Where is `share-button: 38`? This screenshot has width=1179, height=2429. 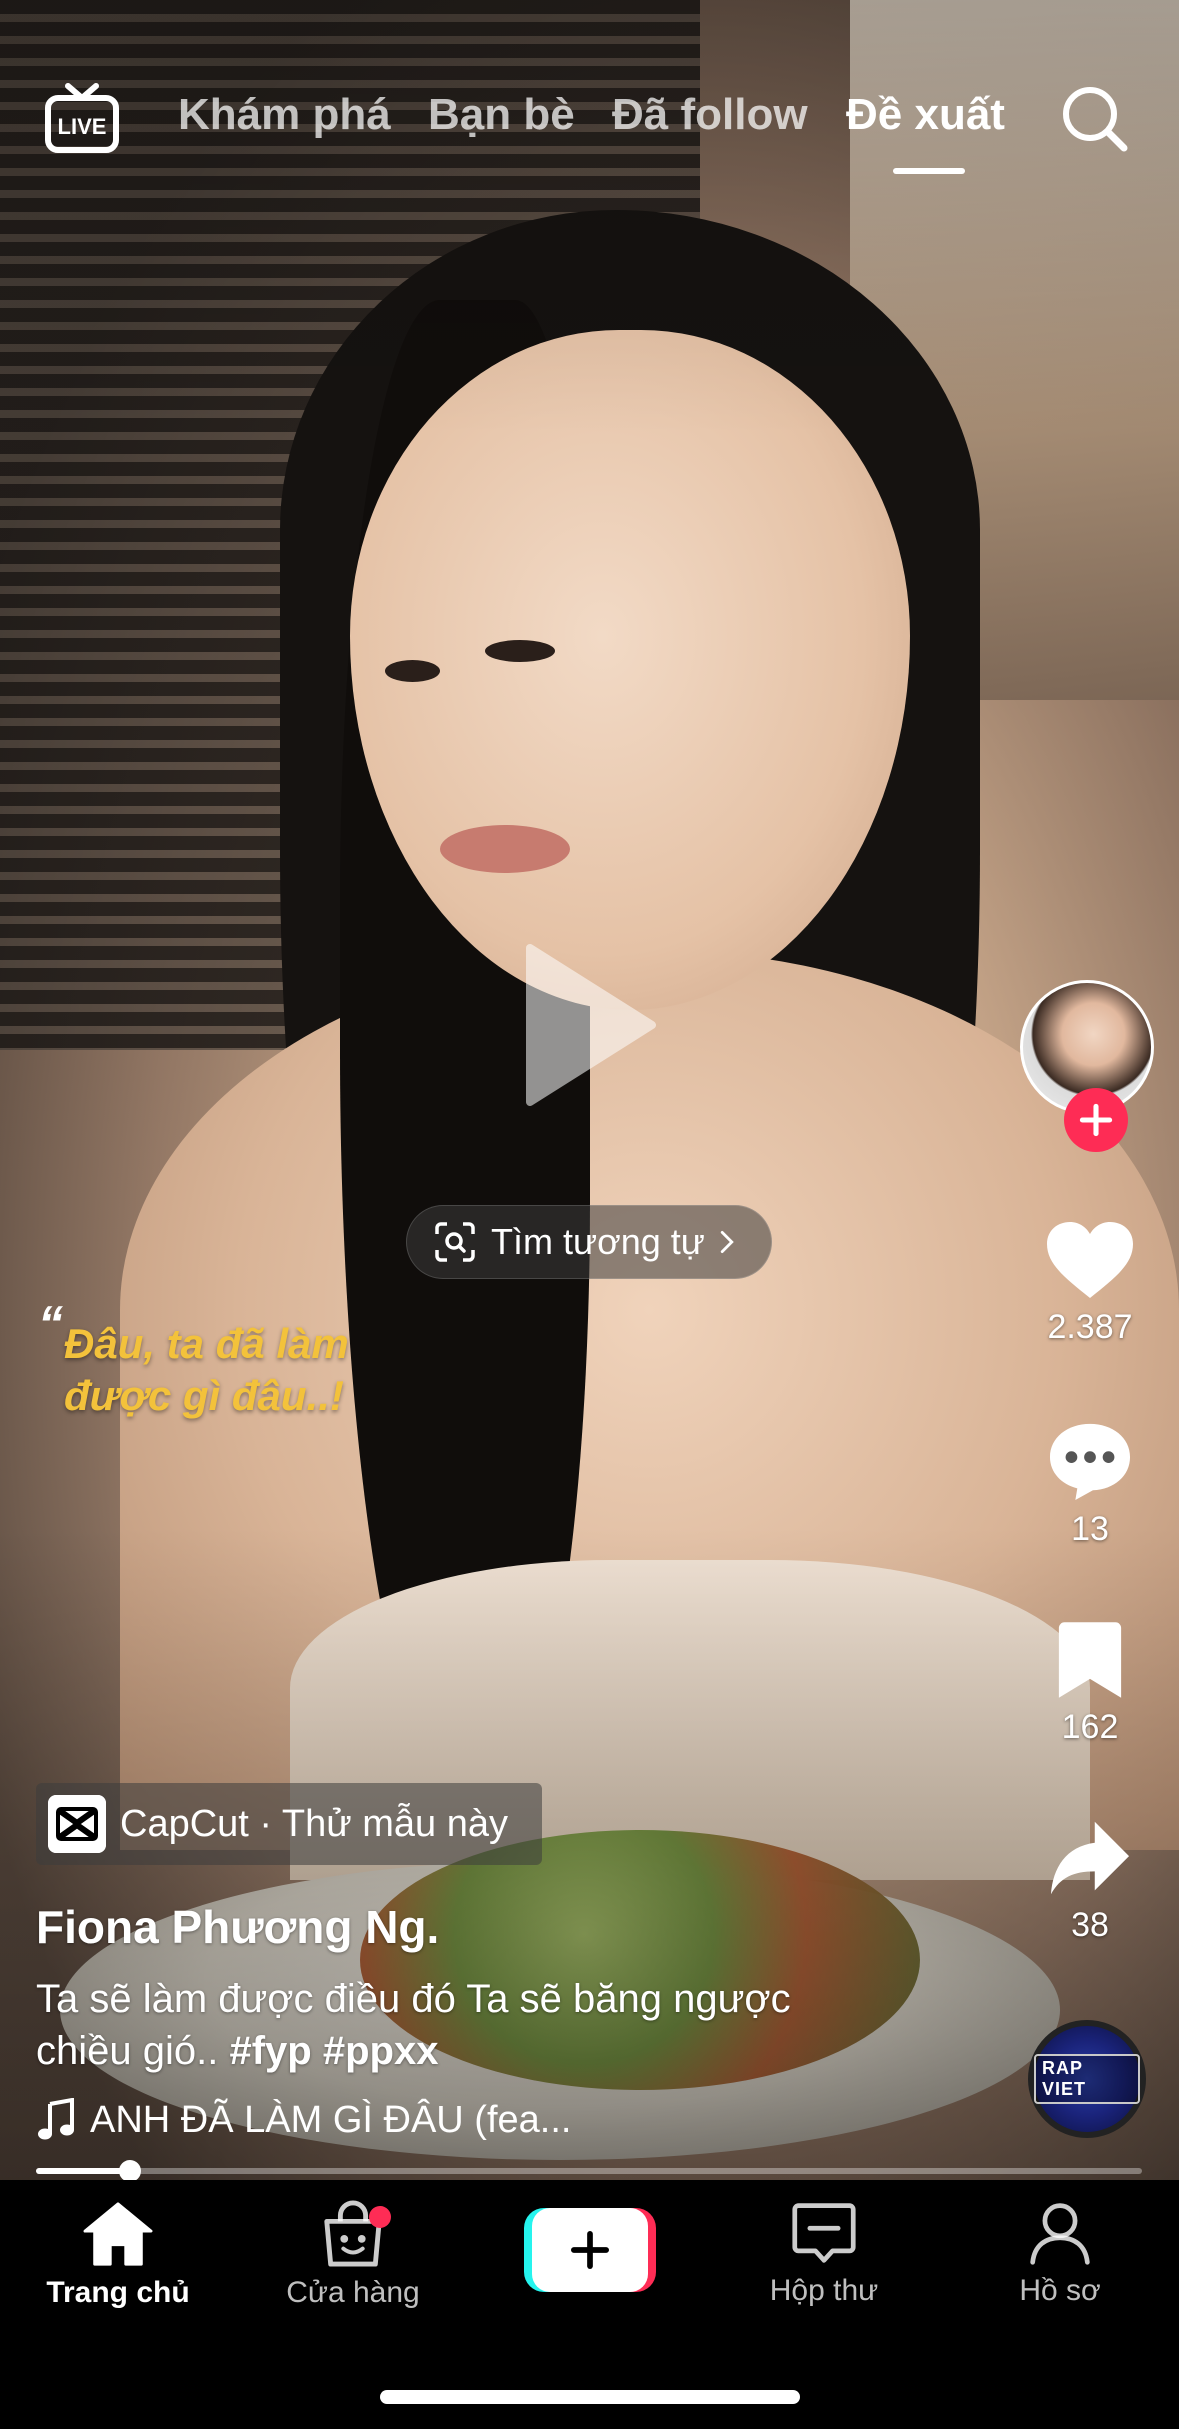
share-button: 38 is located at coordinates (1090, 1881).